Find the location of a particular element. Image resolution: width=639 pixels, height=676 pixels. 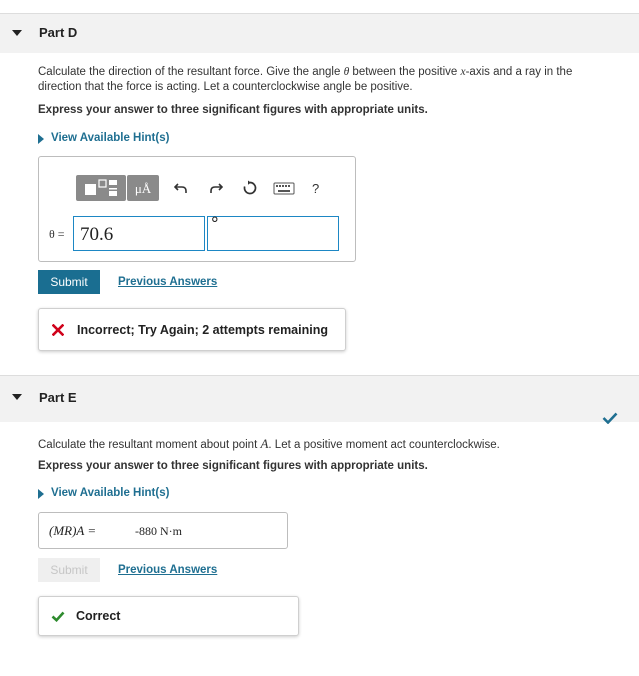

units-icon: μÅ is located at coordinates (143, 188).